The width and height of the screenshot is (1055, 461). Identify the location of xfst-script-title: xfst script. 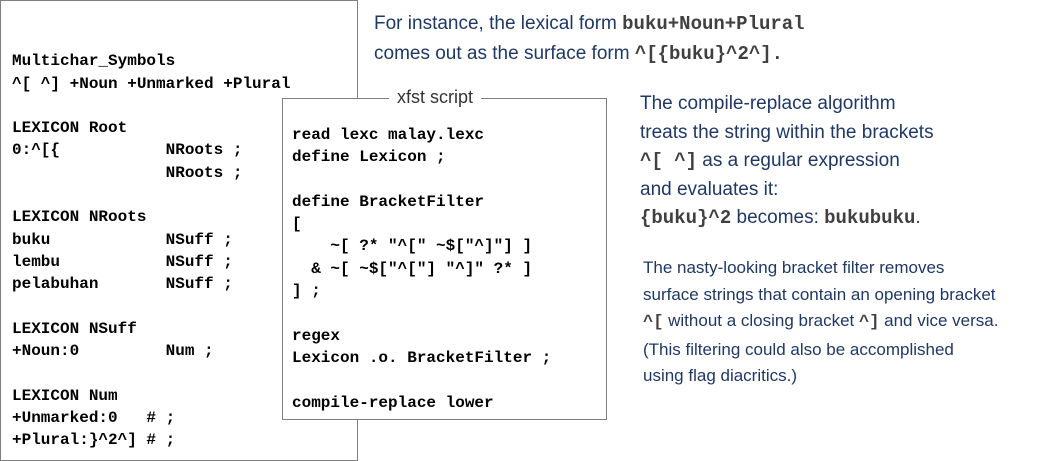
(435, 97).